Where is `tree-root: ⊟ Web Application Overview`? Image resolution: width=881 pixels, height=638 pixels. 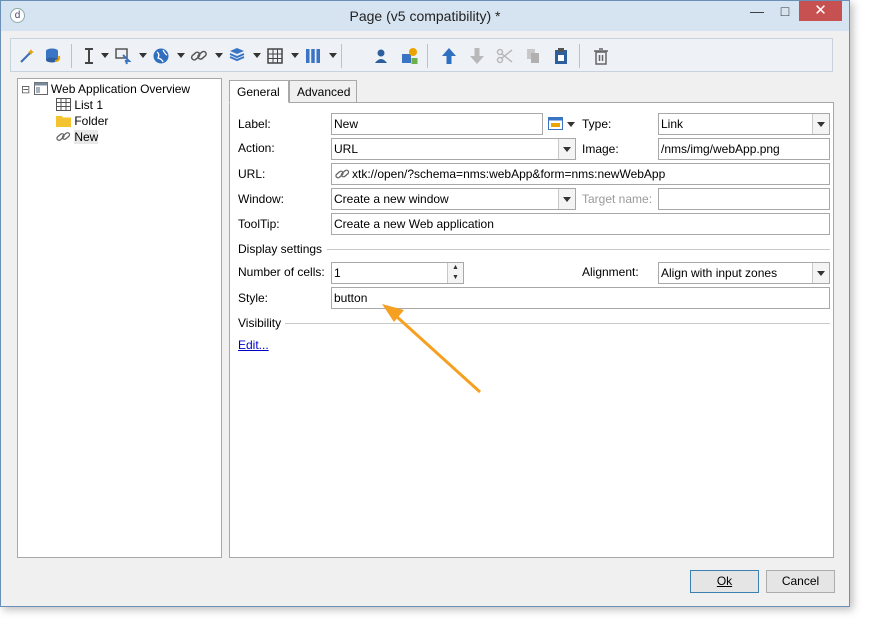 tree-root: ⊟ Web Application Overview is located at coordinates (105, 89).